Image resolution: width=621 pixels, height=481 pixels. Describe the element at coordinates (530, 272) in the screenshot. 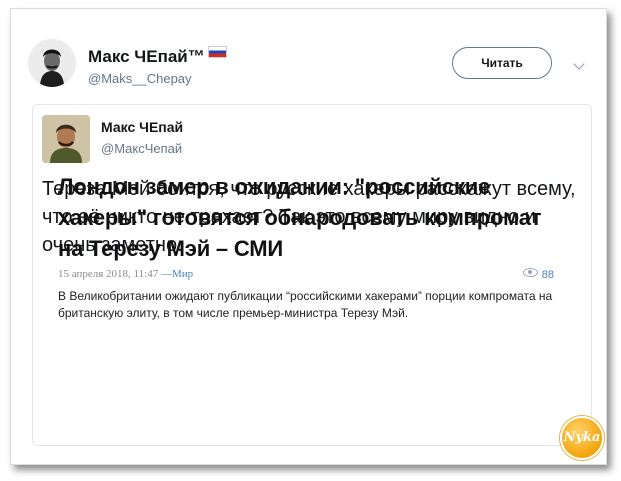

I see `eye-icon` at that location.